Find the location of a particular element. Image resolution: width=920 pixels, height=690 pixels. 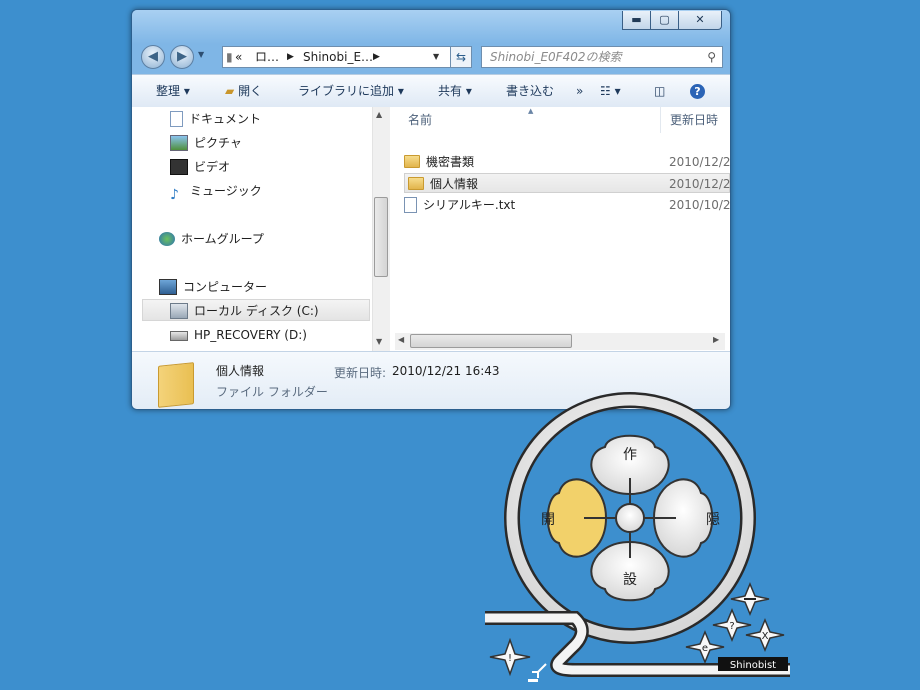

scroll-up-icon: ▲ is located at coordinates (379, 114).